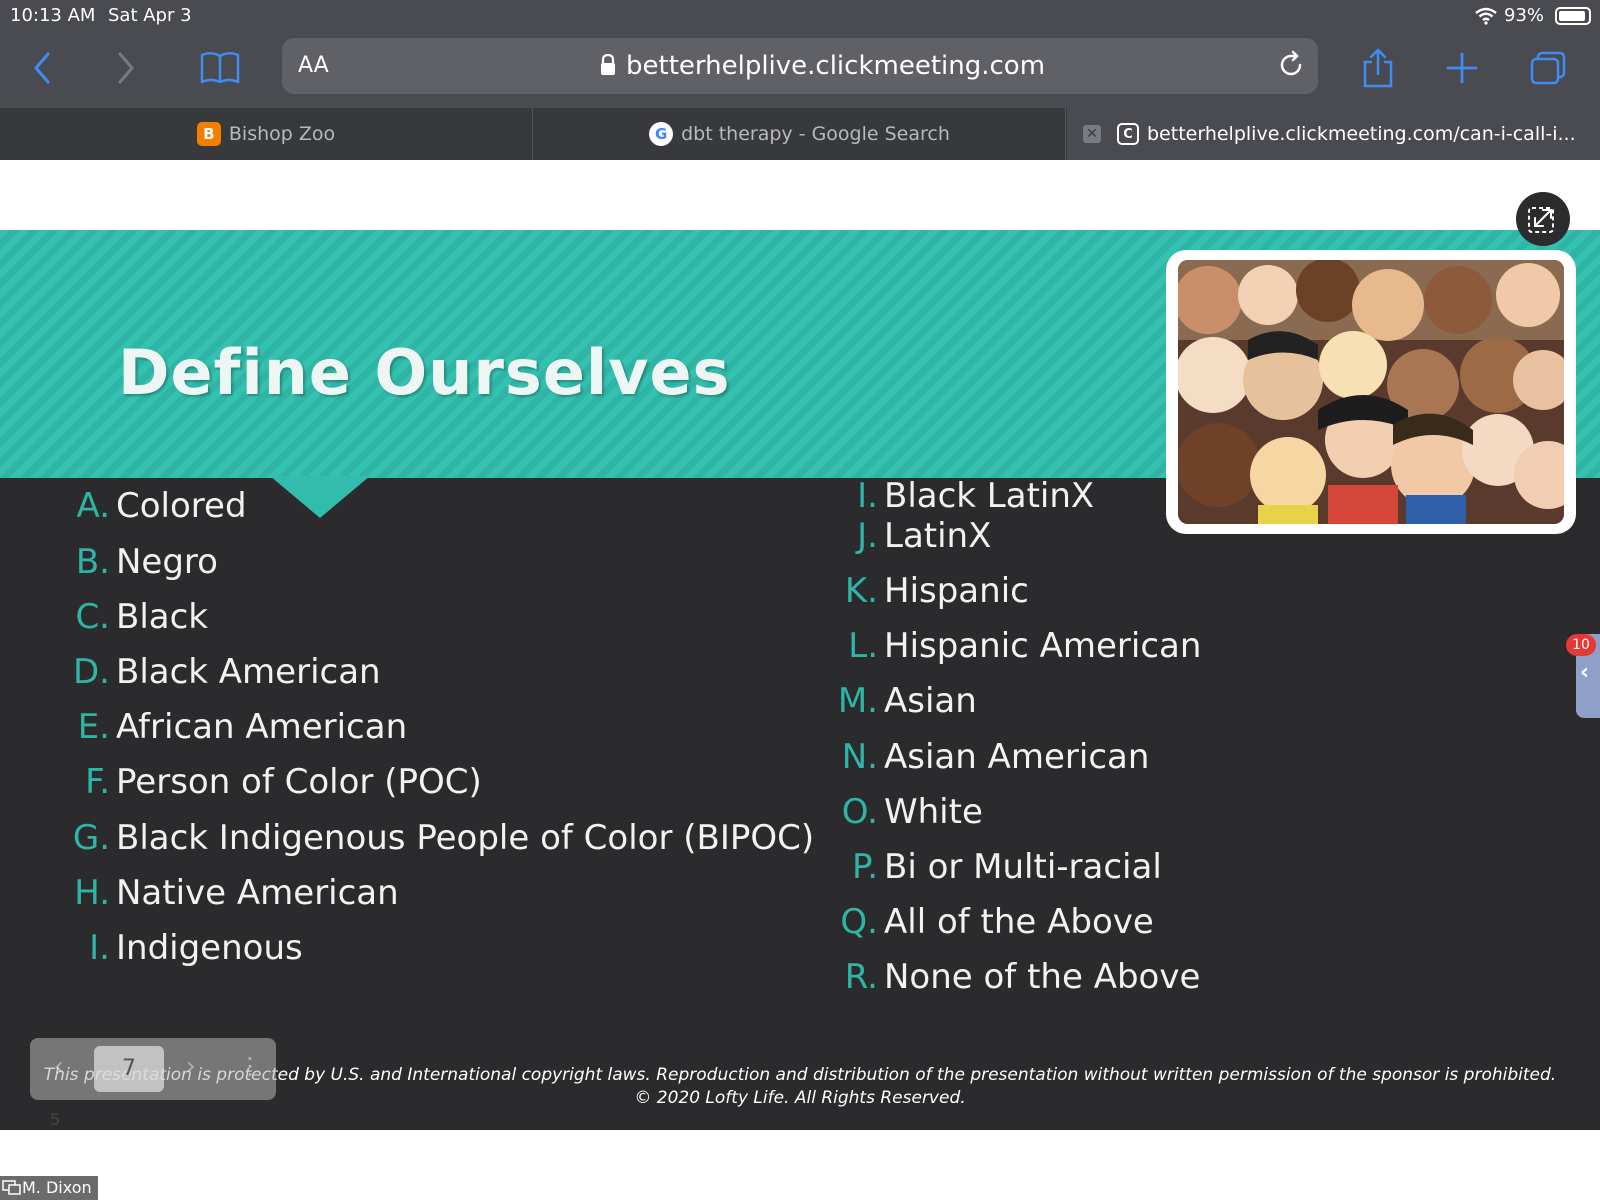 The width and height of the screenshot is (1600, 1200). I want to click on option-letter: O., so click(859, 812).